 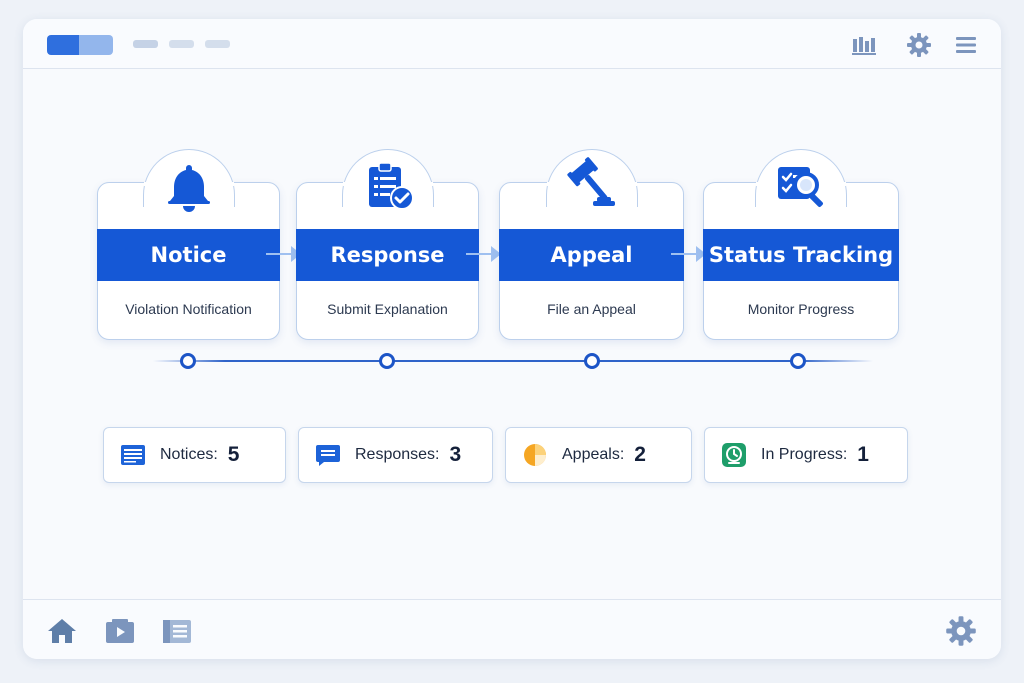 What do you see at coordinates (512, 629) in the screenshot?
I see `bottom-bar` at bounding box center [512, 629].